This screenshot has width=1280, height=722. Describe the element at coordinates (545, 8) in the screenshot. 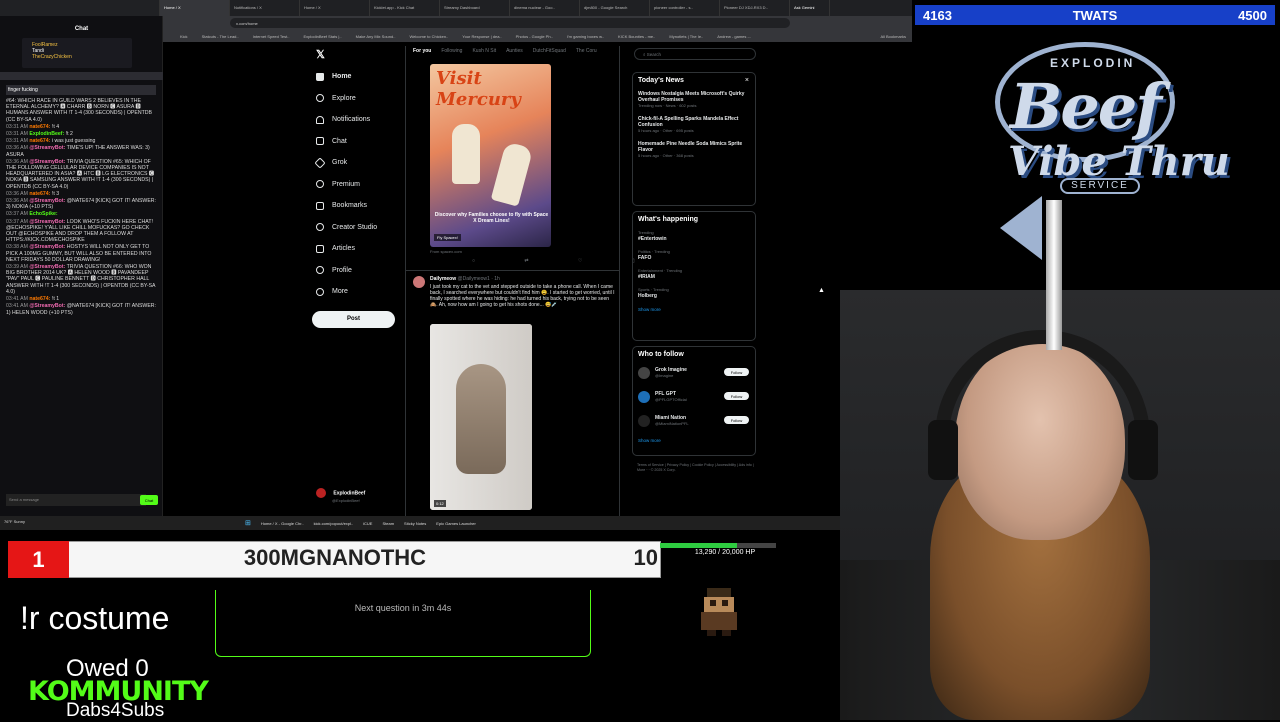

I see `tab-dinema: dinema nuclear - Goo..` at that location.